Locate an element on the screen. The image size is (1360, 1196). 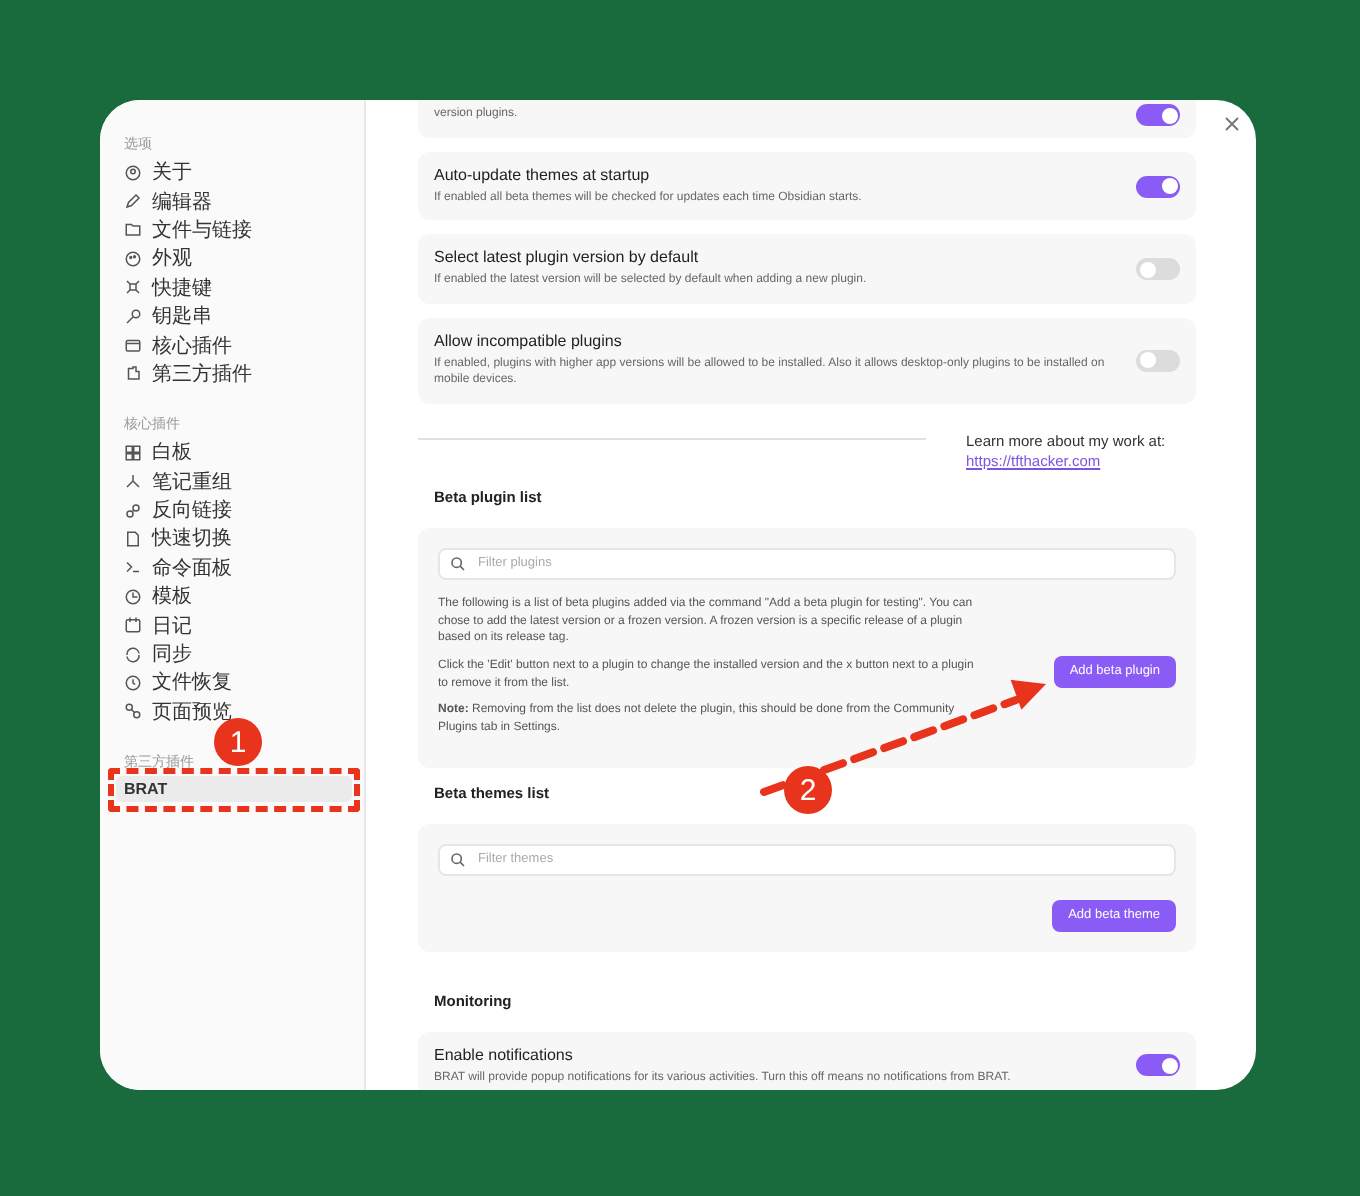
sidebar-item: 钥匙串 is located at coordinates (234, 316).